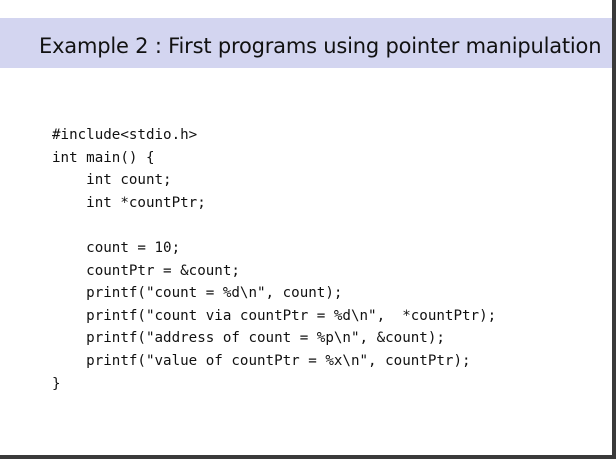  What do you see at coordinates (116, 247) in the screenshot?
I see `code-line: count = 10;` at bounding box center [116, 247].